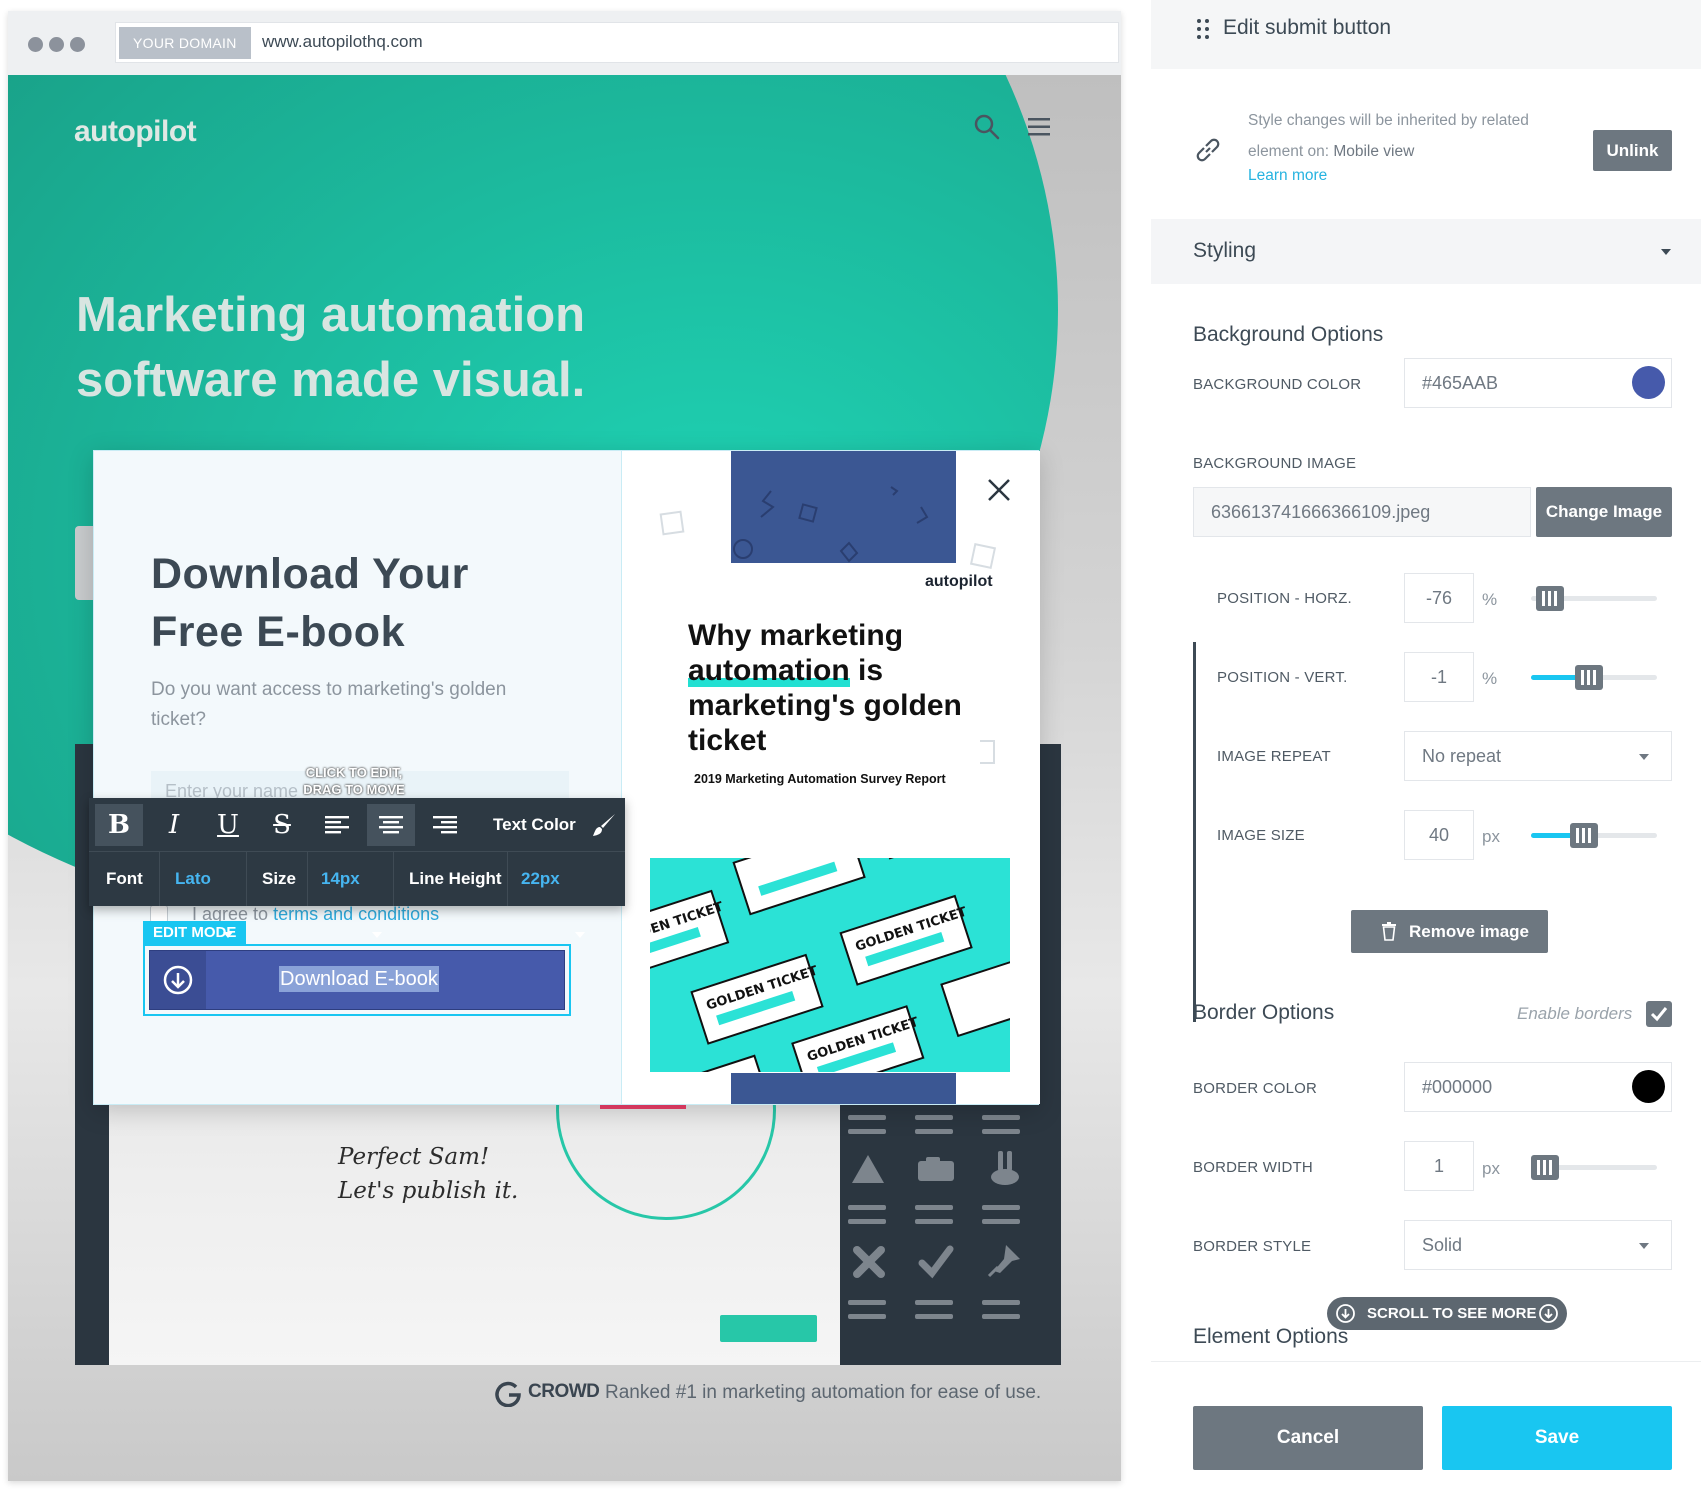 The height and width of the screenshot is (1492, 1701). I want to click on text-color-label: Text Color, so click(534, 825).